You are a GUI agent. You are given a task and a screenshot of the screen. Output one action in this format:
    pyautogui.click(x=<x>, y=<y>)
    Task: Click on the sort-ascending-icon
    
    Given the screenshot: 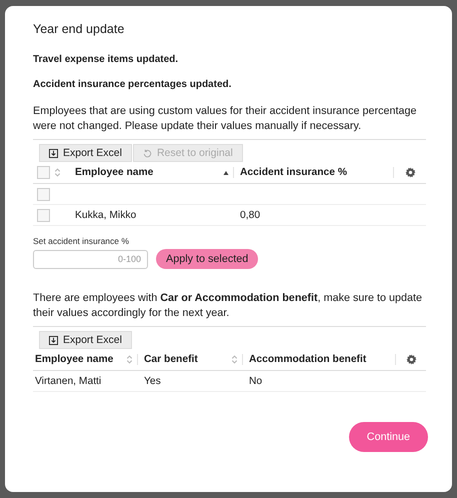 What is the action you would take?
    pyautogui.click(x=226, y=172)
    